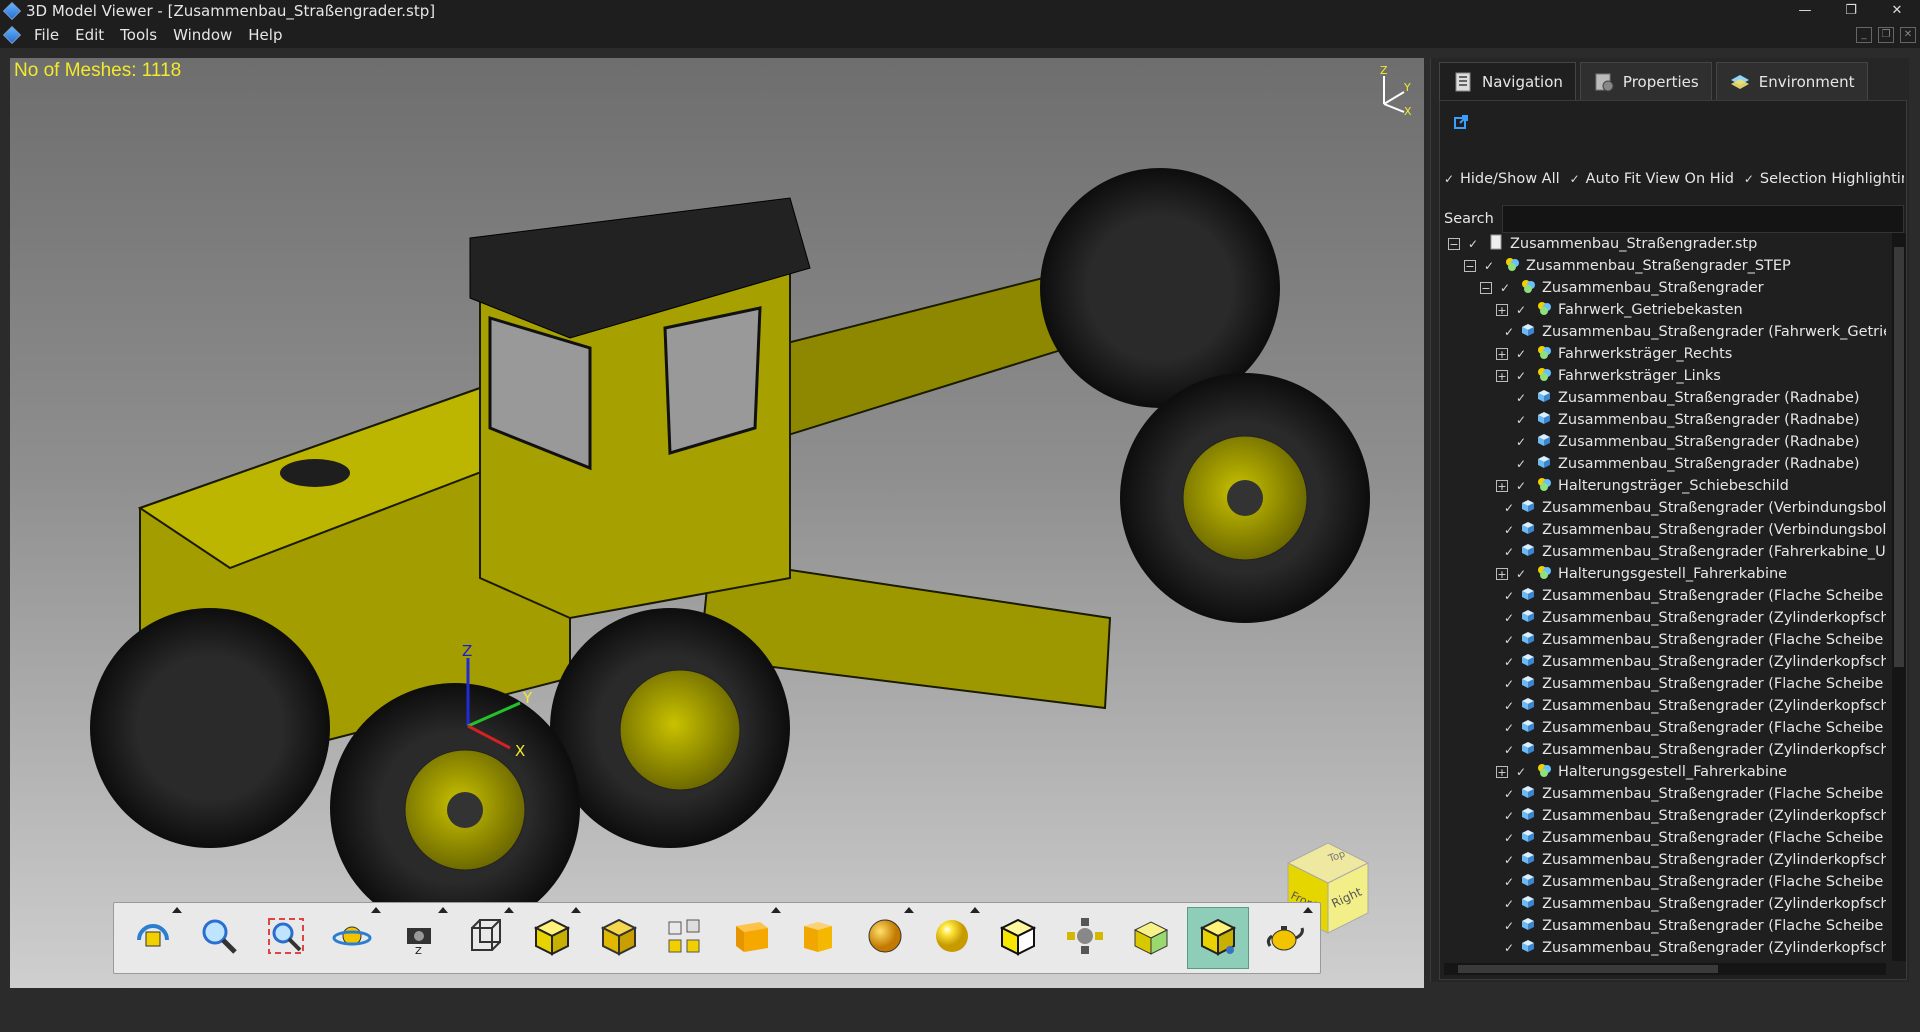 The height and width of the screenshot is (1032, 1920). I want to click on tree-item: + ✓ Fahrwerk_Getriebekasten, so click(1665, 310).